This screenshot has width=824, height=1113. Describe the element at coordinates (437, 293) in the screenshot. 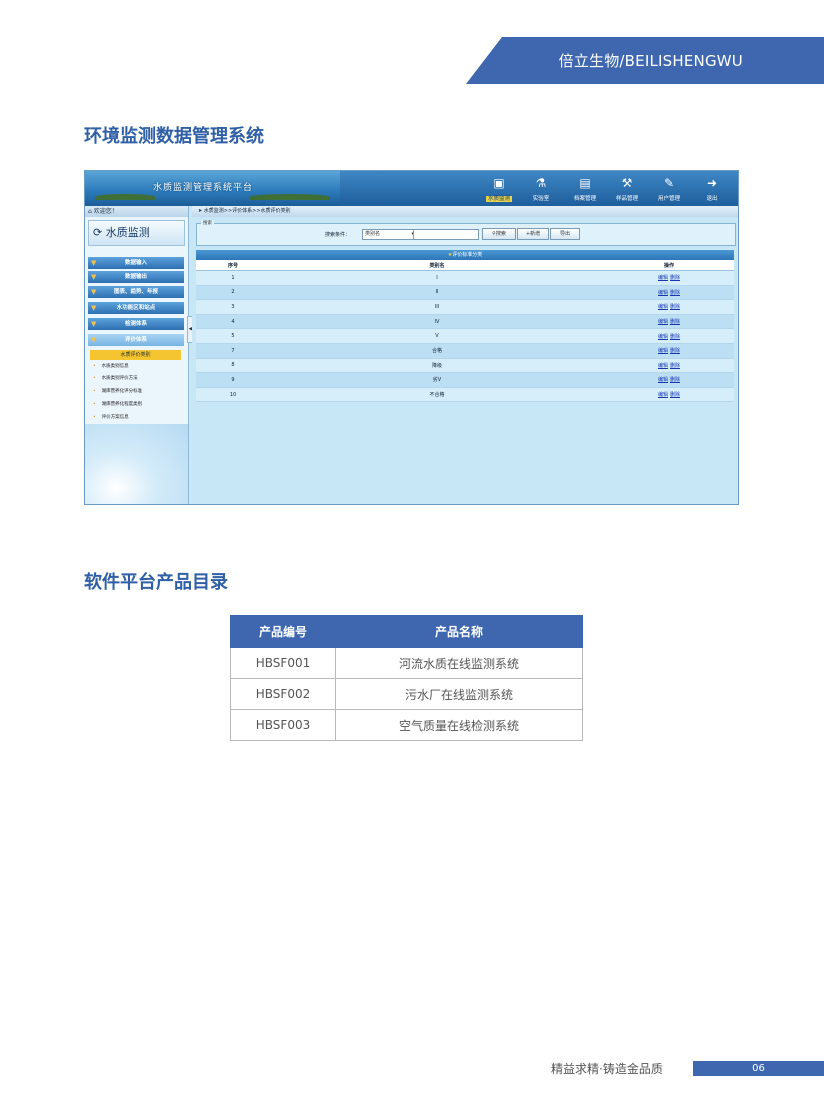

I see `row-category: II` at that location.